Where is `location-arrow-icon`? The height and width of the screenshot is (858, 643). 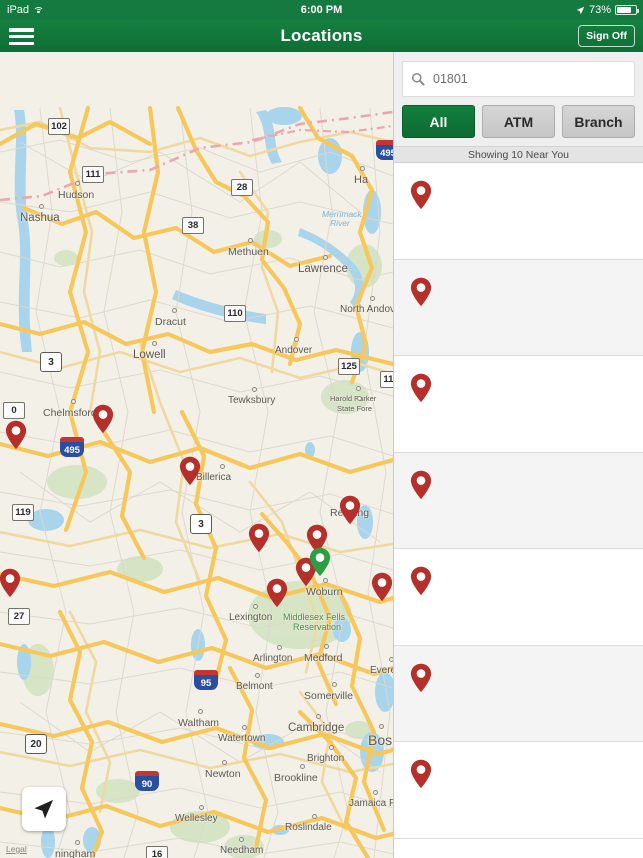
location-arrow-icon is located at coordinates (580, 10).